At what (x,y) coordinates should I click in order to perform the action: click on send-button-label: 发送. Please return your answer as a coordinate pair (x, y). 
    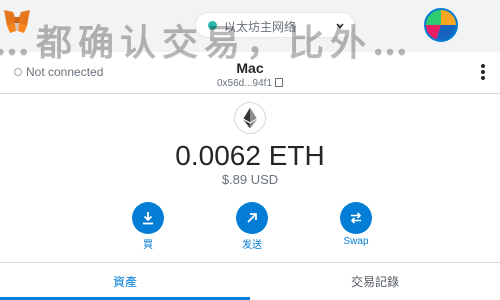
    Looking at the image, I should click on (252, 245).